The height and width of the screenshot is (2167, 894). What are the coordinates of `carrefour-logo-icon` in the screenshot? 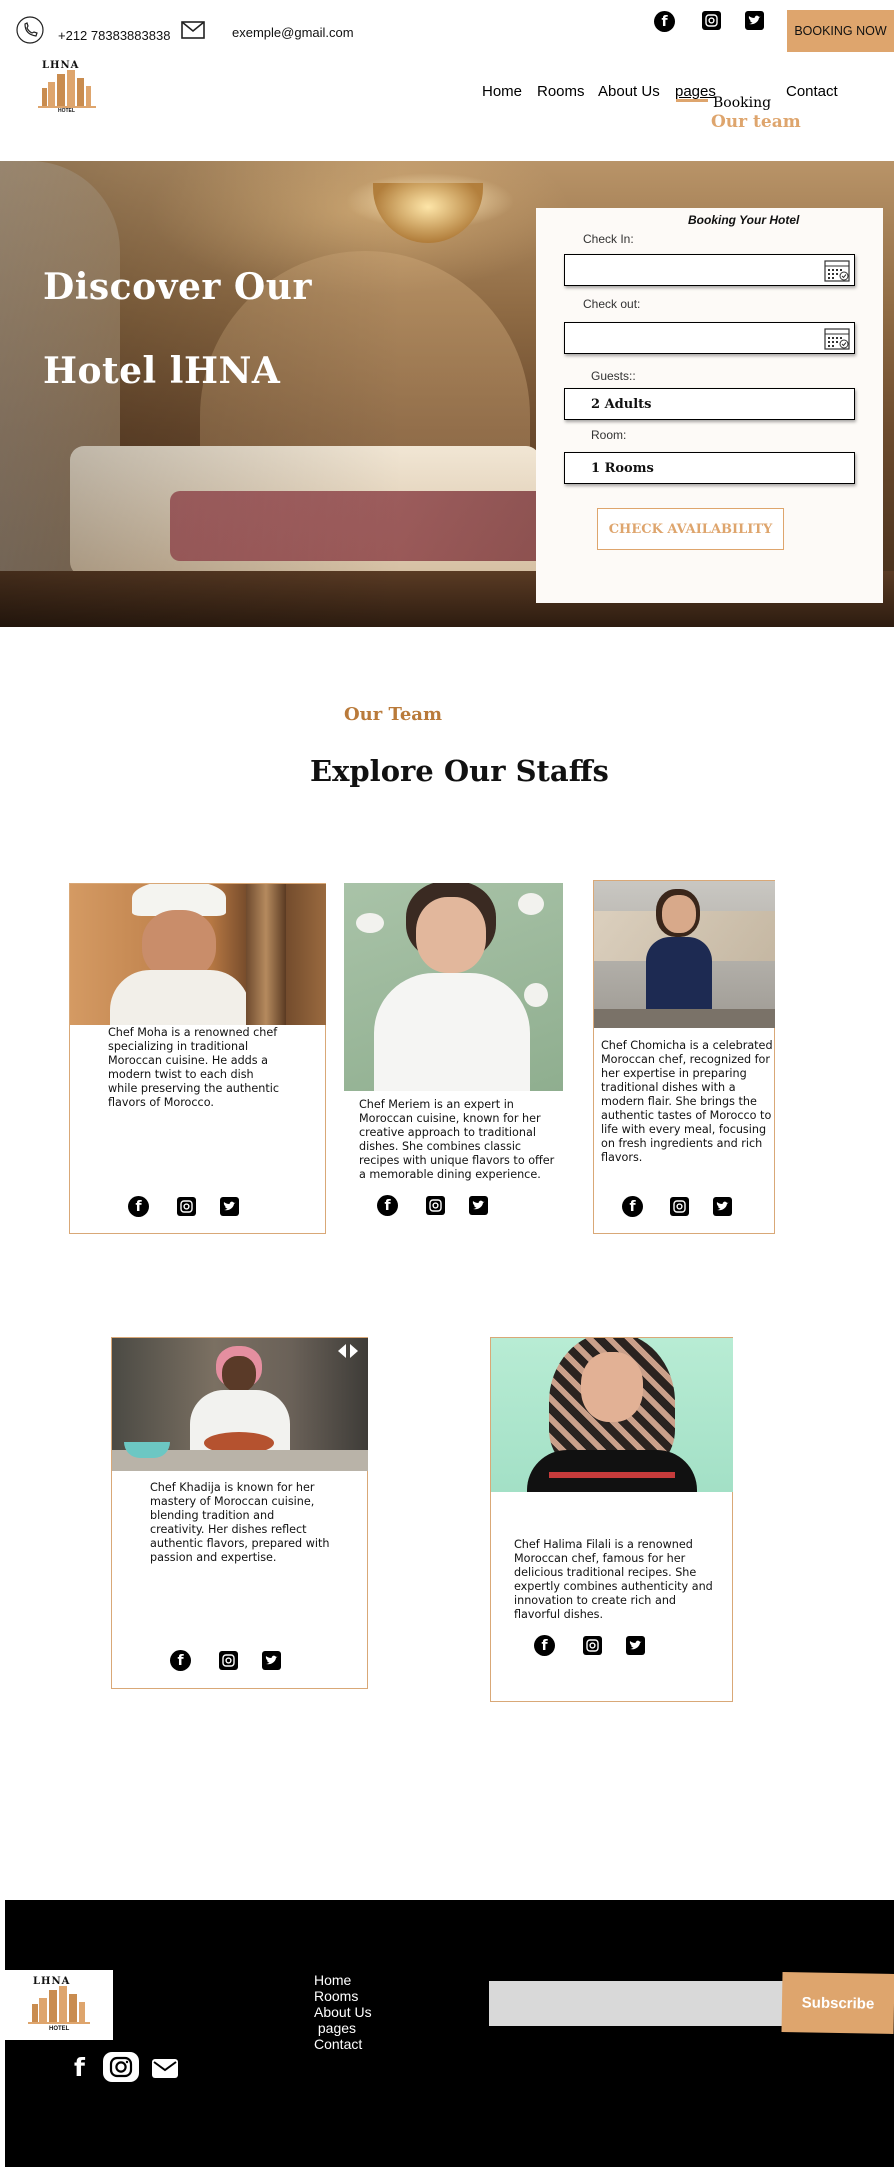 It's located at (348, 1351).